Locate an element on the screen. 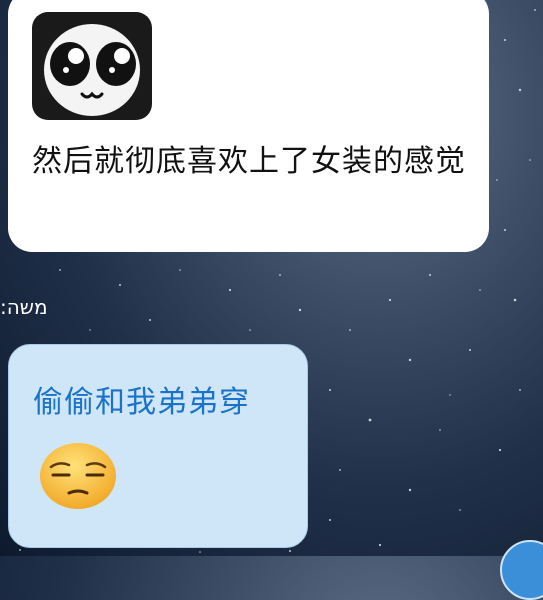 This screenshot has width=543, height=600. panda-face-sticker is located at coordinates (92, 66).